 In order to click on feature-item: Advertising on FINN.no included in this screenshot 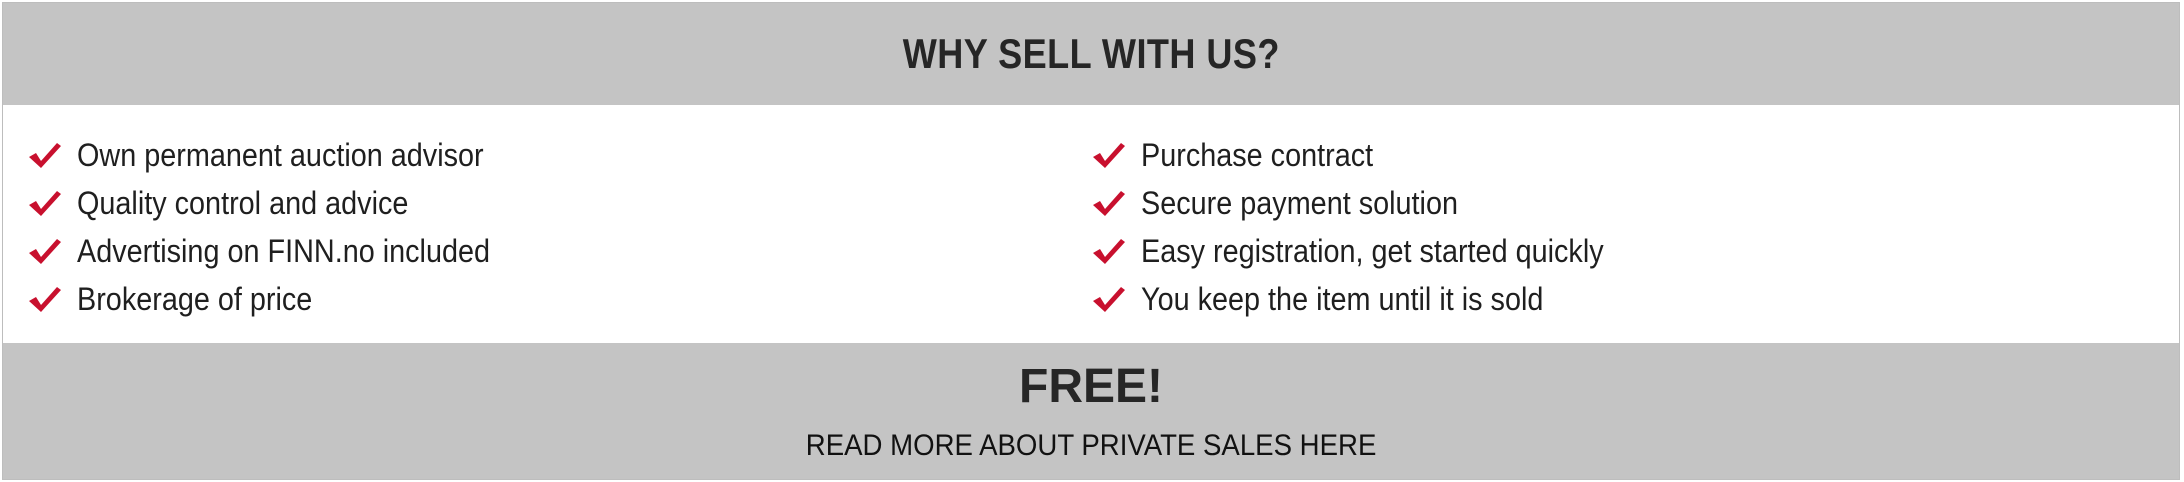, I will do `click(281, 251)`.